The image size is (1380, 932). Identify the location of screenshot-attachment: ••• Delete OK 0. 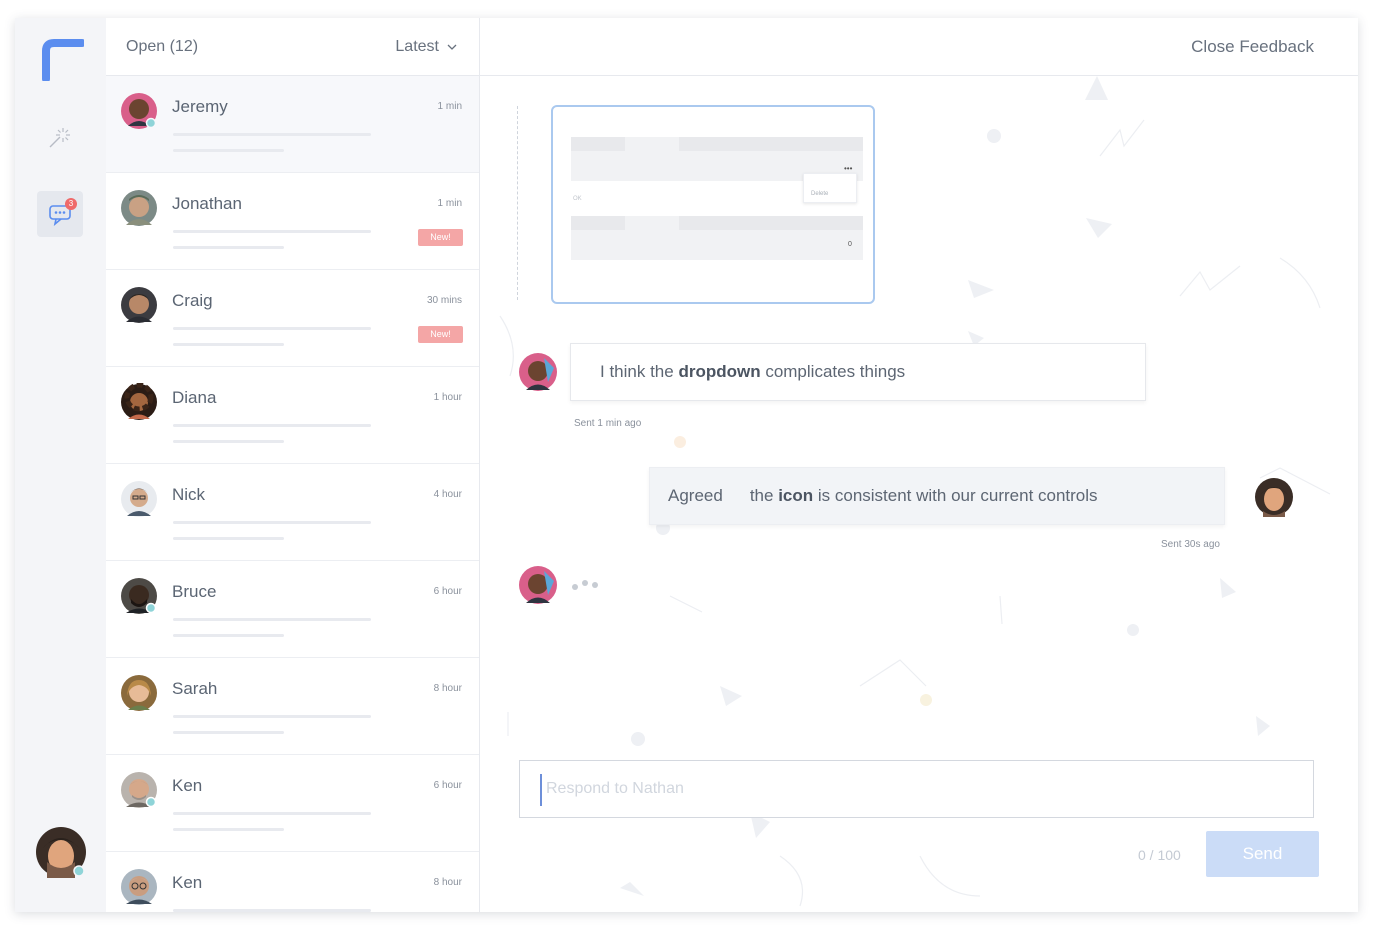
(713, 204).